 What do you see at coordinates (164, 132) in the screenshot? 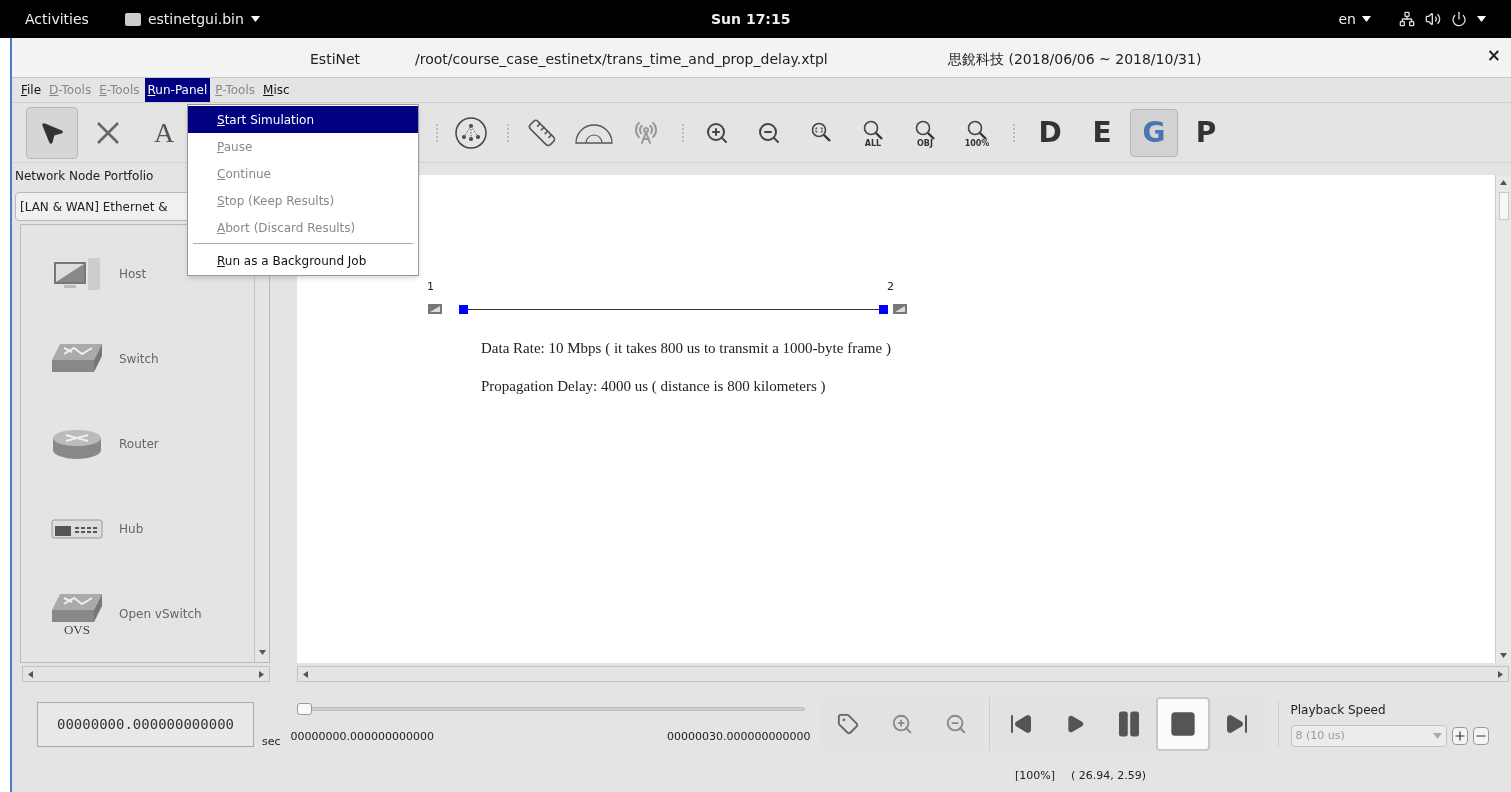
I see `text-tool-button: A` at bounding box center [164, 132].